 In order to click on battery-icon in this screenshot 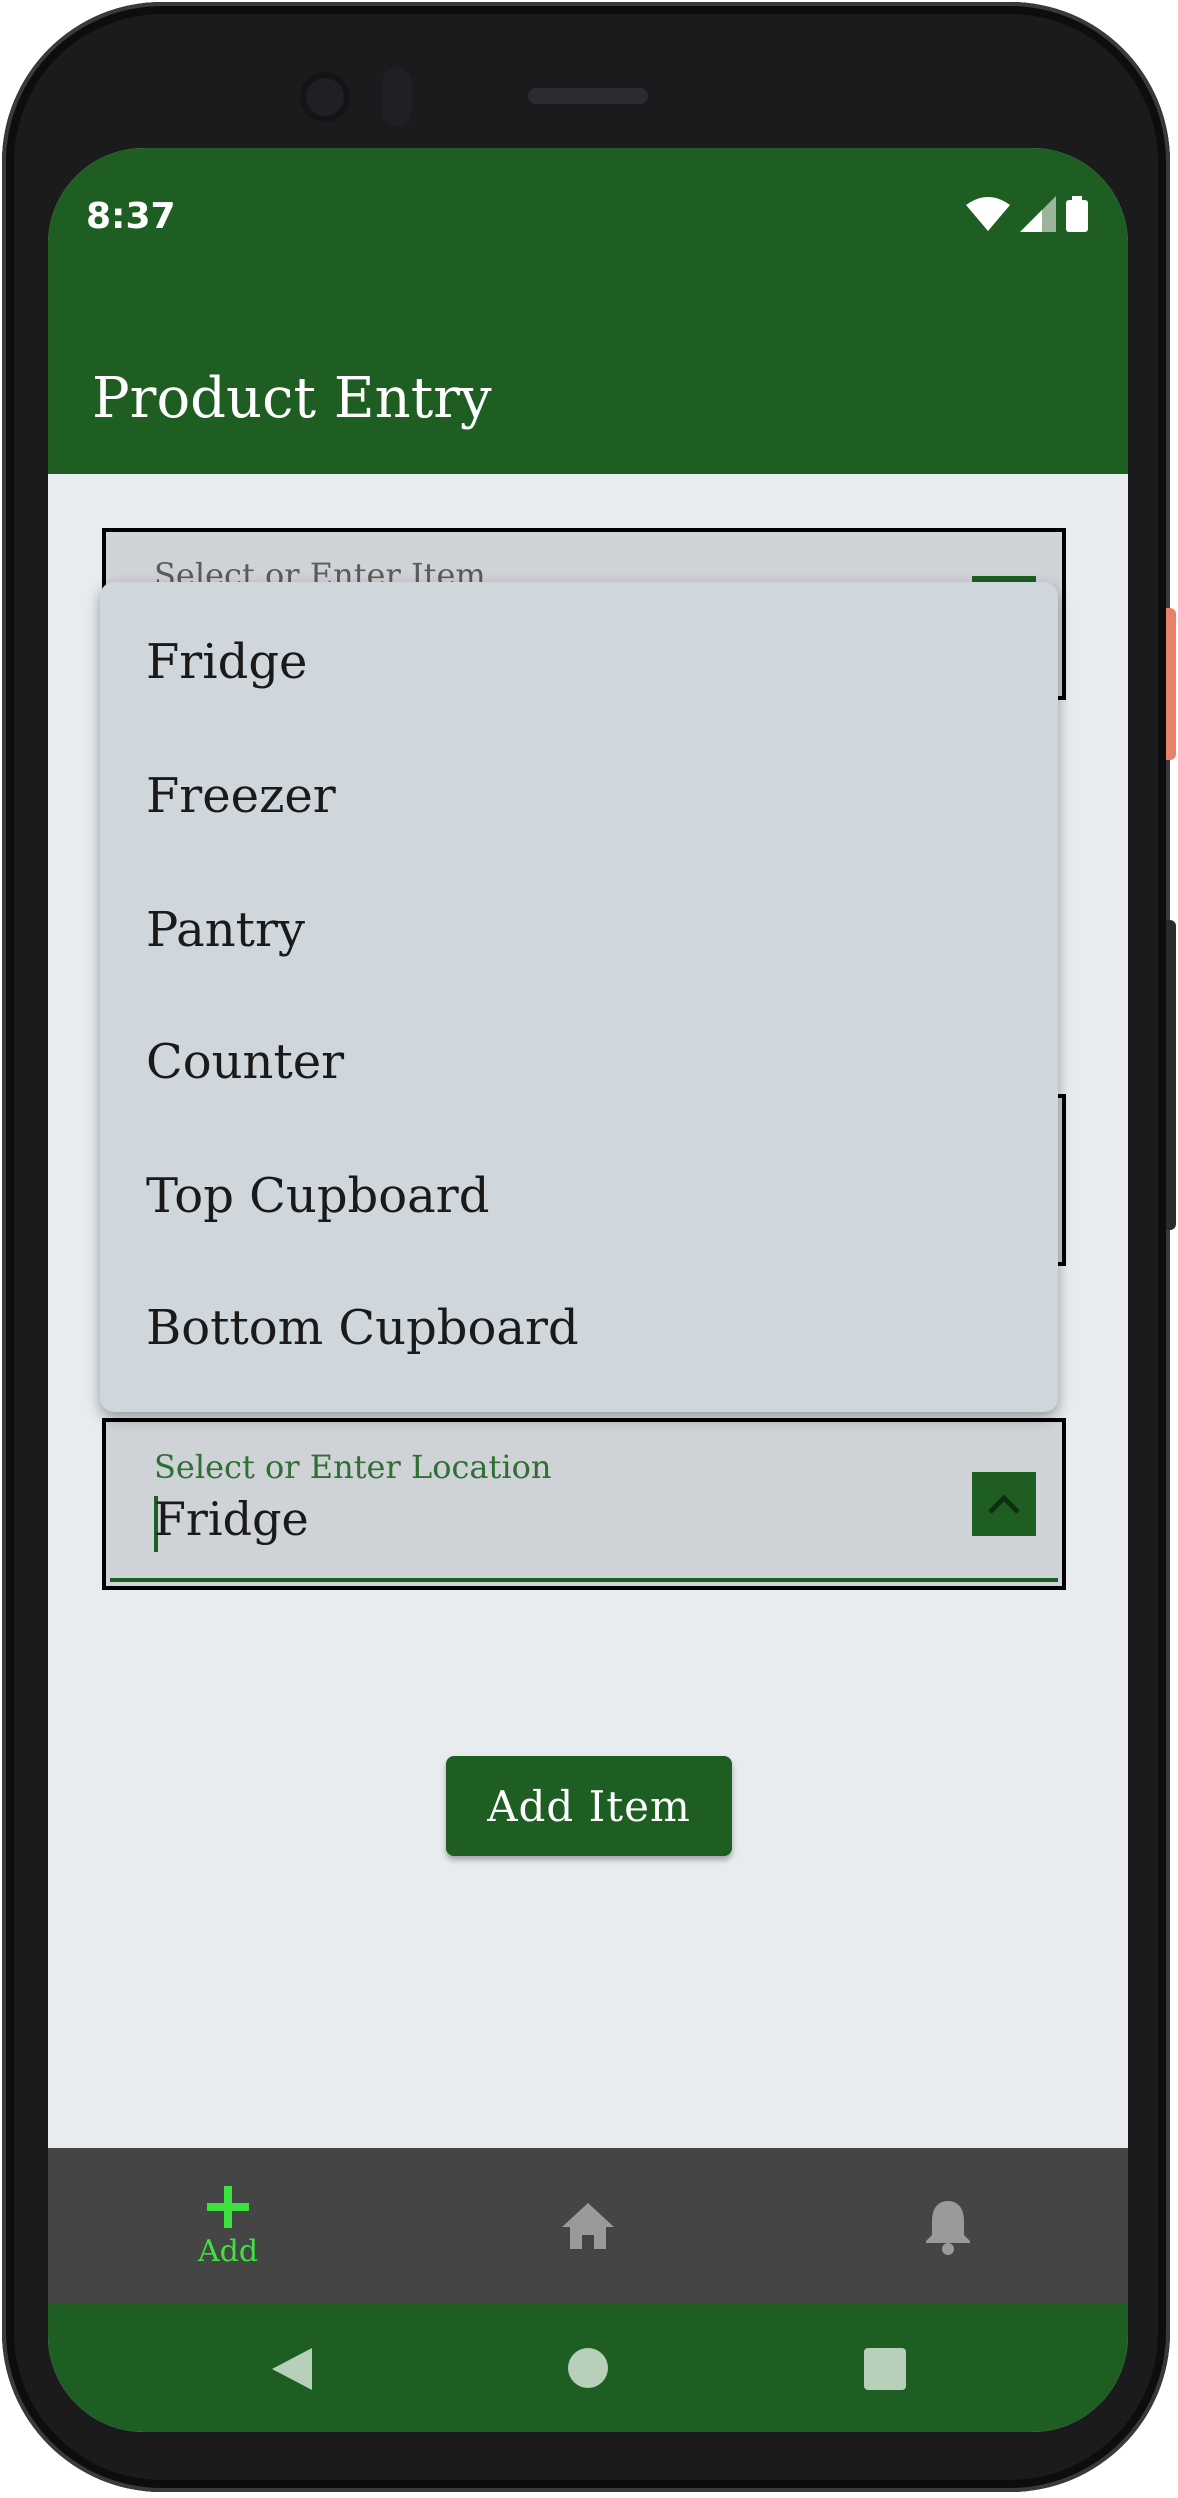, I will do `click(1077, 214)`.